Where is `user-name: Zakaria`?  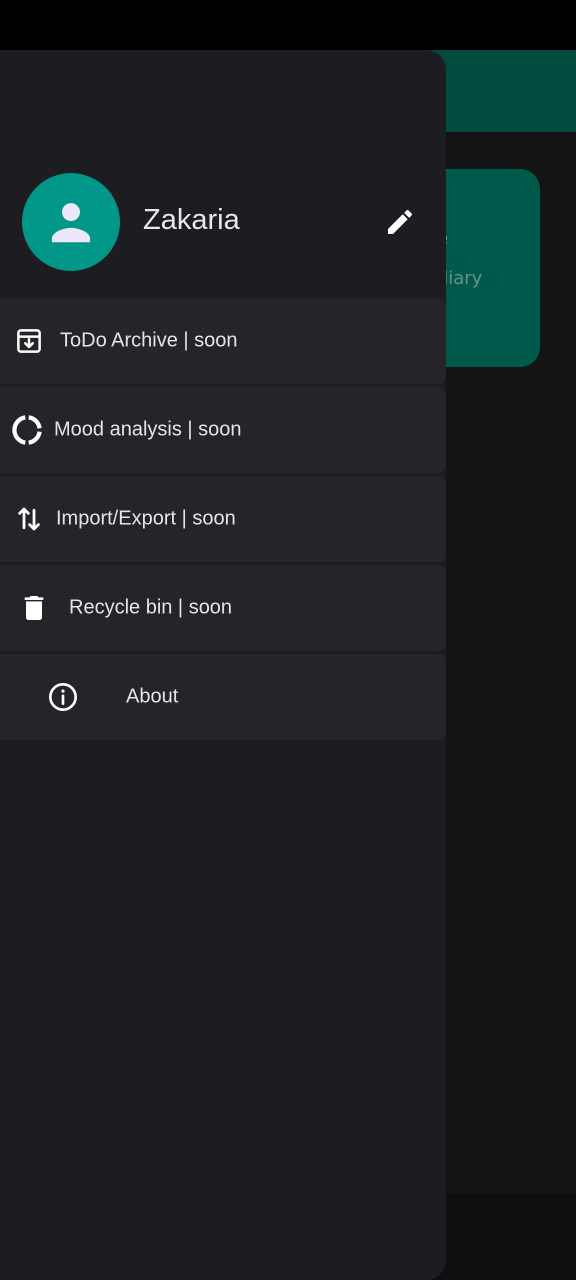 user-name: Zakaria is located at coordinates (191, 220).